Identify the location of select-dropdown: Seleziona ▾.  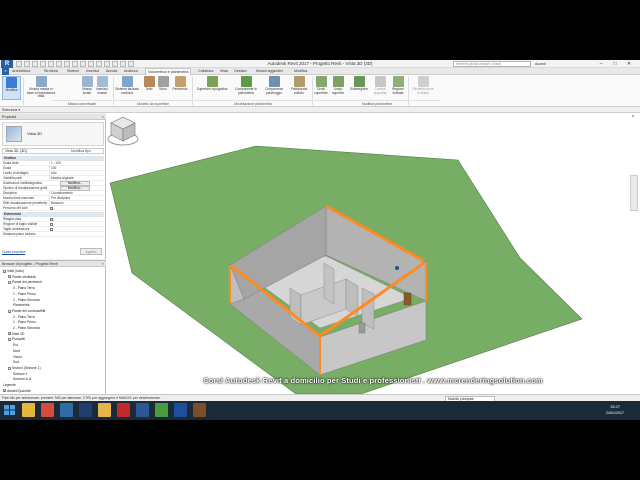
(12, 110).